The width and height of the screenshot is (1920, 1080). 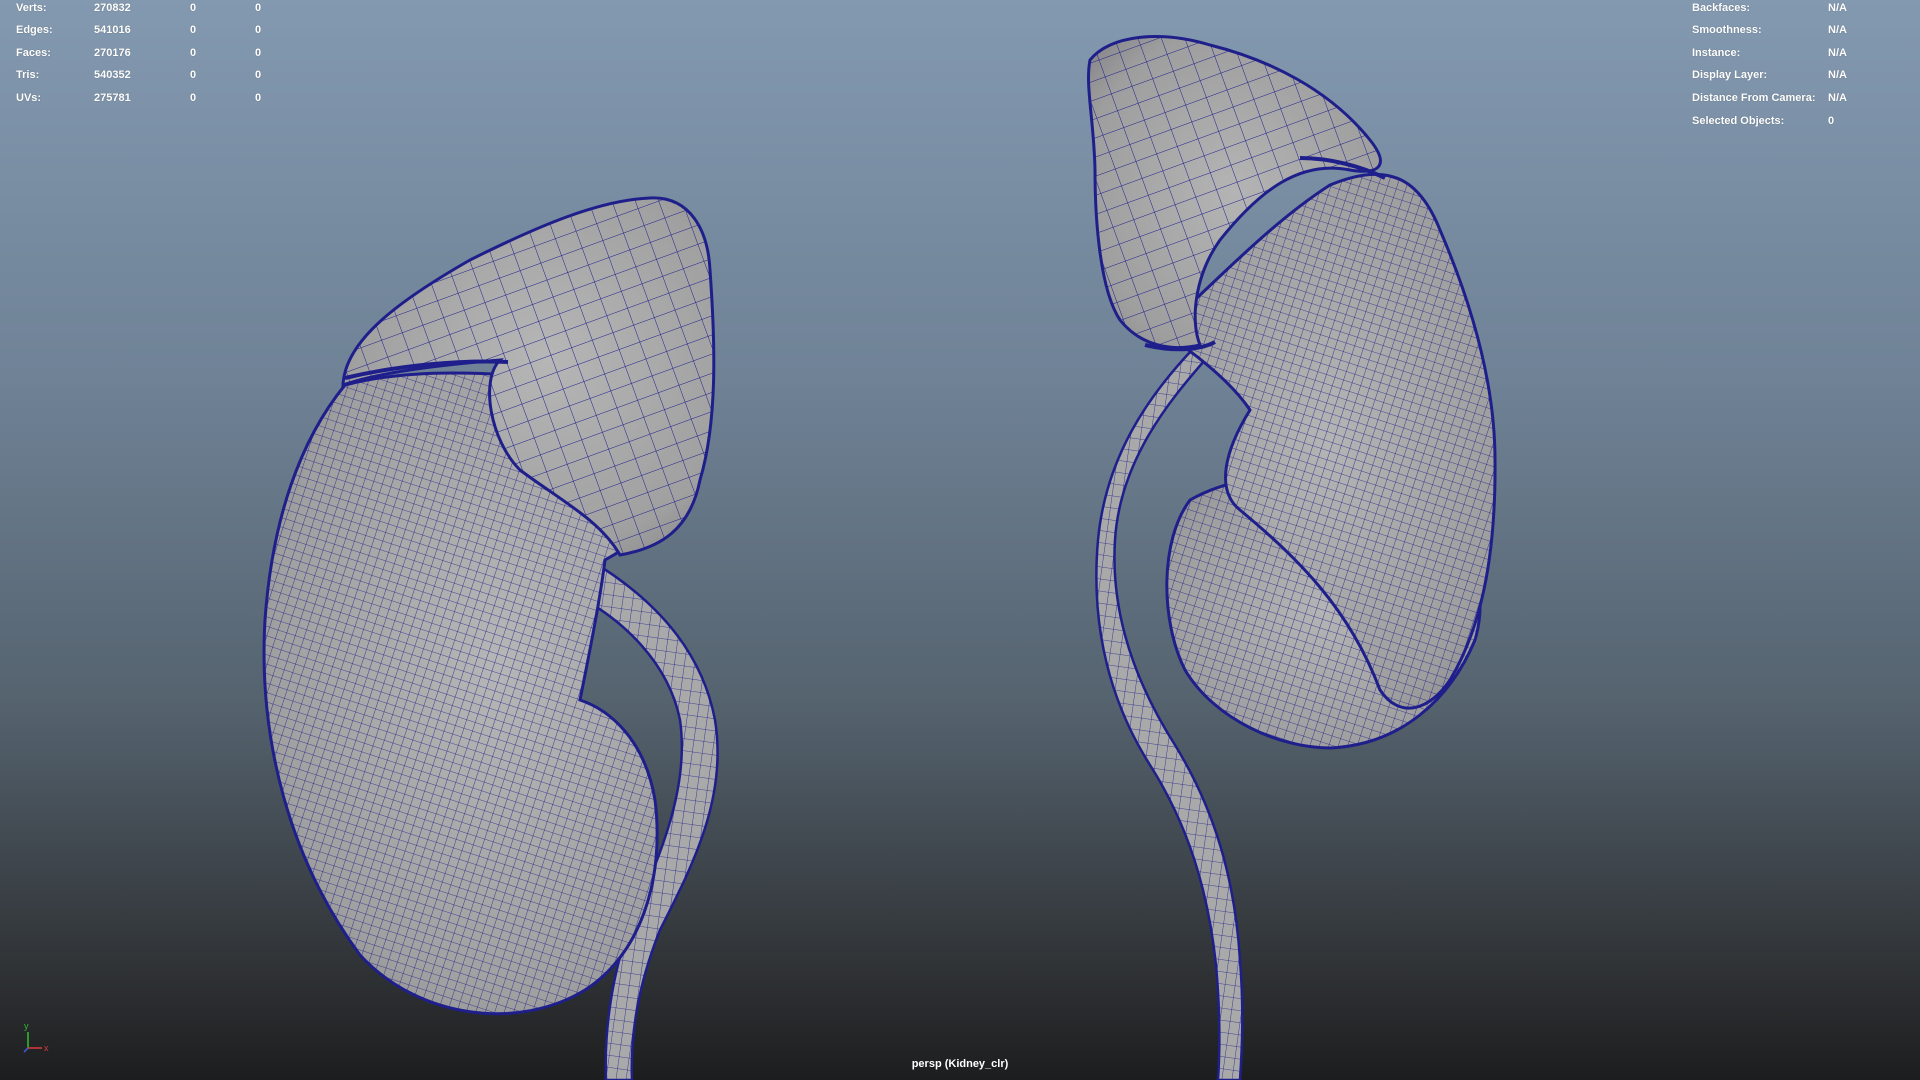 What do you see at coordinates (33, 53) in the screenshot?
I see `hud-label: Faces:` at bounding box center [33, 53].